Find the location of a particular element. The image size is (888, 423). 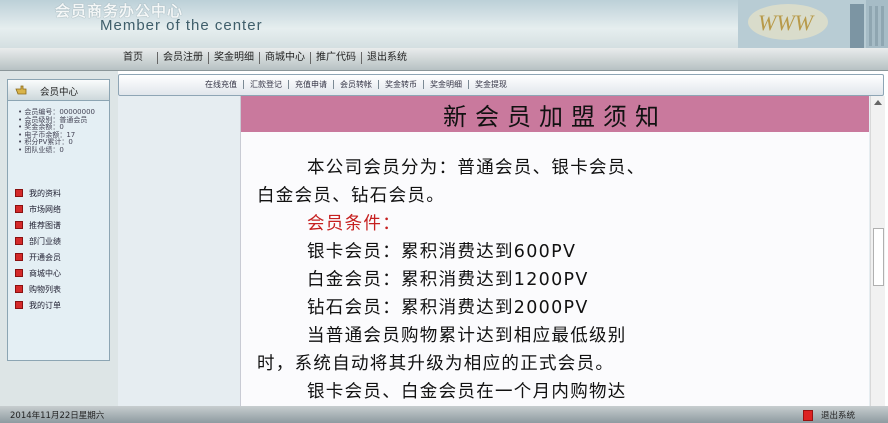

sidebar-item-dept-performance: 部门业绩 is located at coordinates (58, 241).